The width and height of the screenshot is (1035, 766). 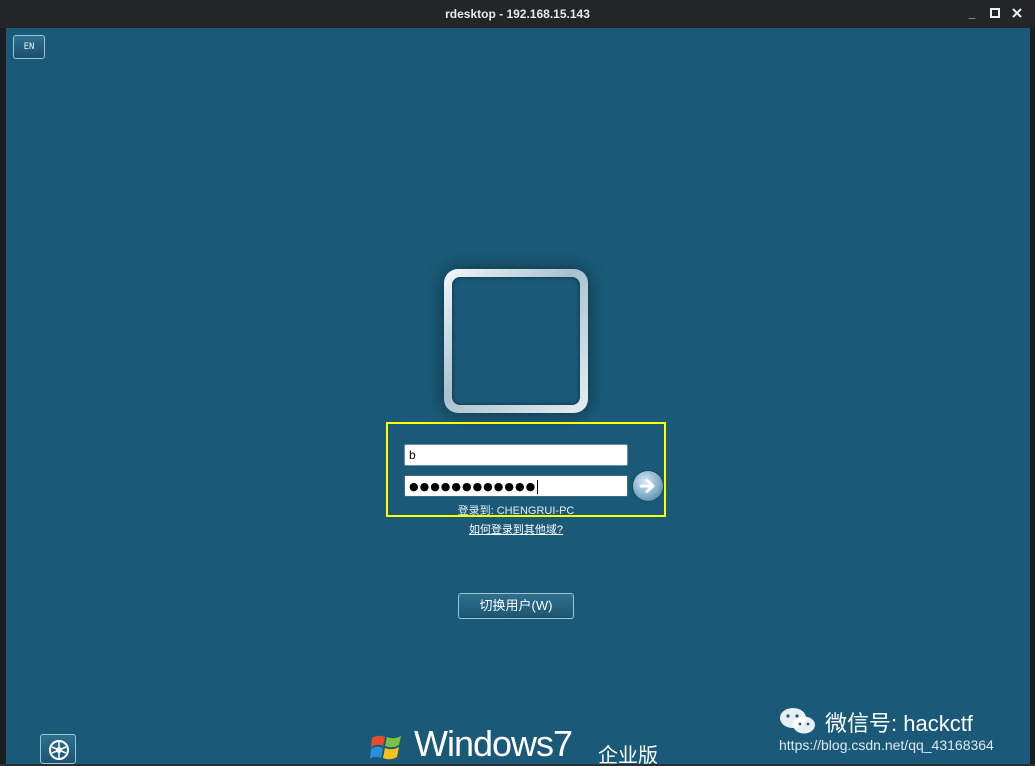 I want to click on maximize-icon, so click(x=995, y=13).